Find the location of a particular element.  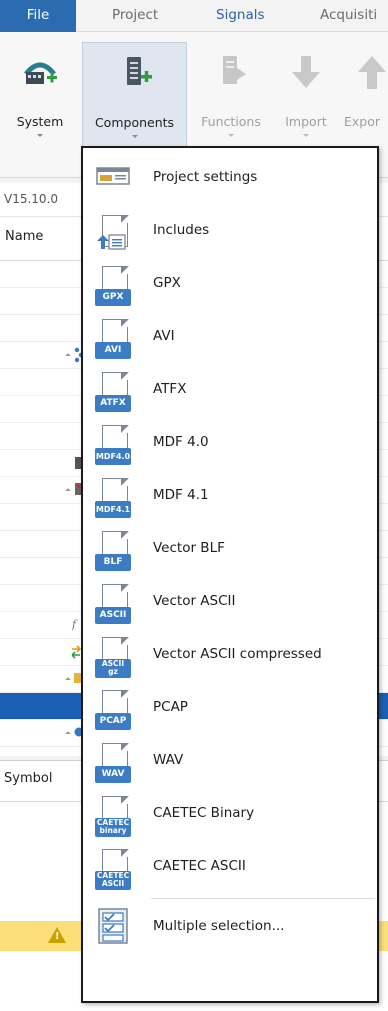

menu-item-project-settings: Project settings is located at coordinates (230, 178).